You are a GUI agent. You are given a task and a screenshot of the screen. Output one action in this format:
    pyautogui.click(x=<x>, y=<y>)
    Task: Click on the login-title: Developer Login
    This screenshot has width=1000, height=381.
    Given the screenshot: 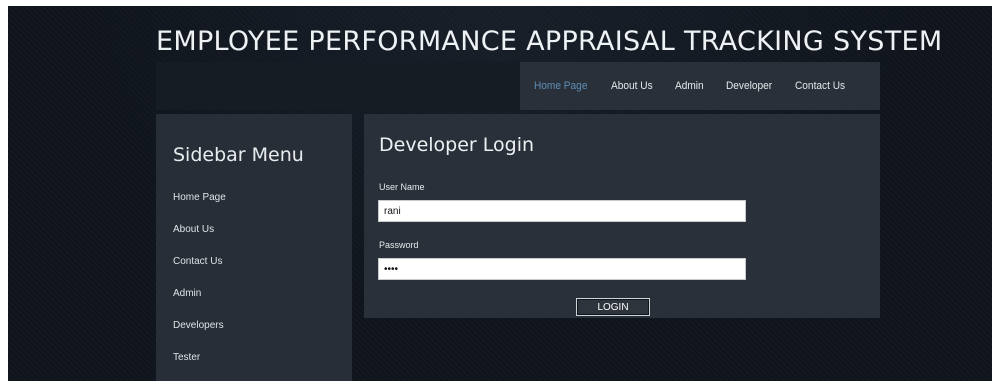 What is the action you would take?
    pyautogui.click(x=457, y=145)
    